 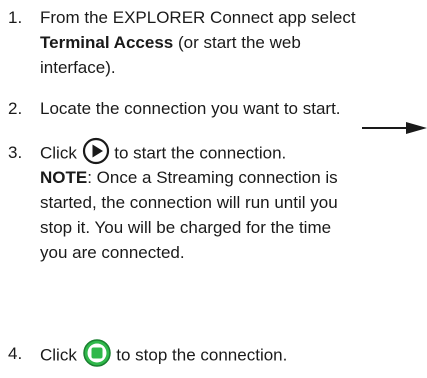 What do you see at coordinates (190, 108) in the screenshot?
I see `step-2-line-1: Locate the connection you want to start.` at bounding box center [190, 108].